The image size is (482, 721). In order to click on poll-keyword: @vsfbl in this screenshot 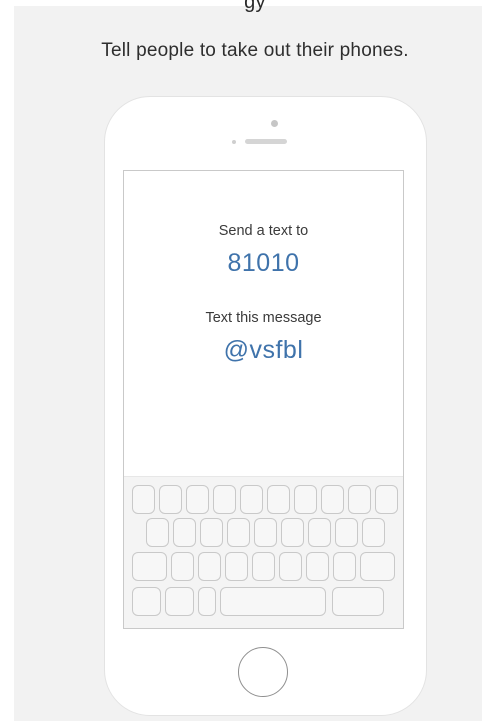, I will do `click(263, 350)`.